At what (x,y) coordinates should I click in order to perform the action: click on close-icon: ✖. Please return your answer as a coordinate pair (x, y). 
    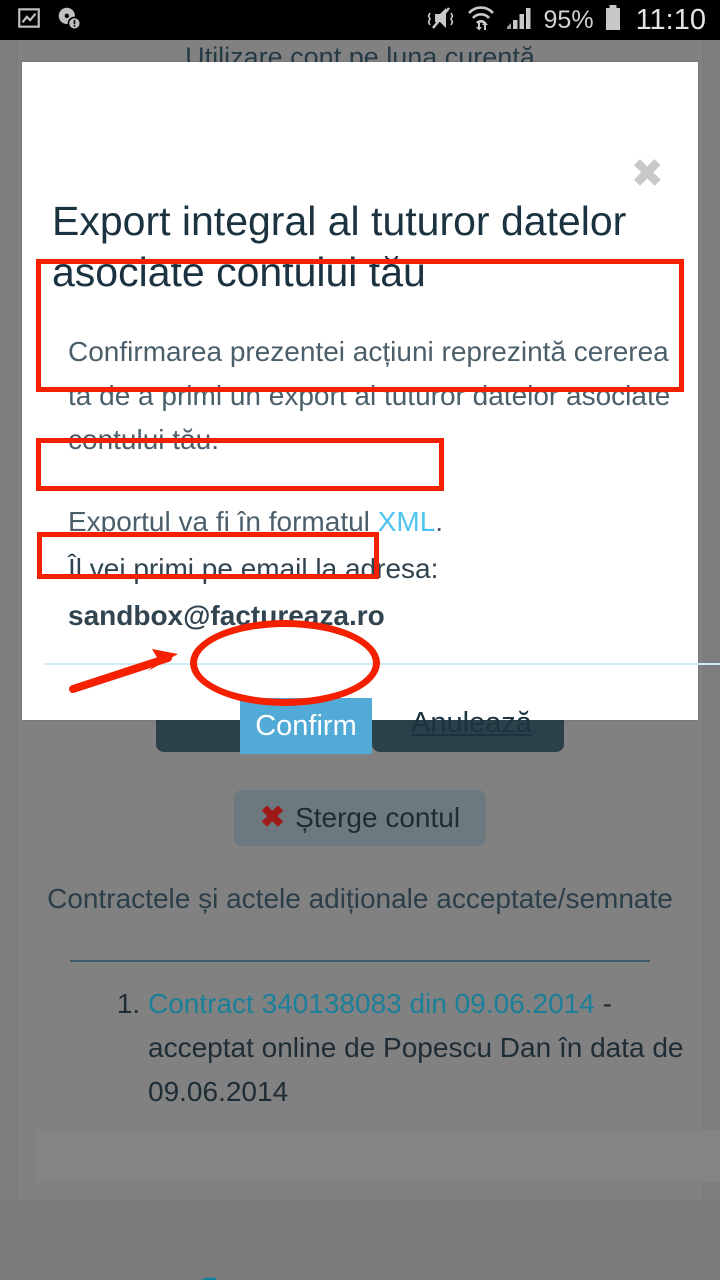
    Looking at the image, I should click on (647, 174).